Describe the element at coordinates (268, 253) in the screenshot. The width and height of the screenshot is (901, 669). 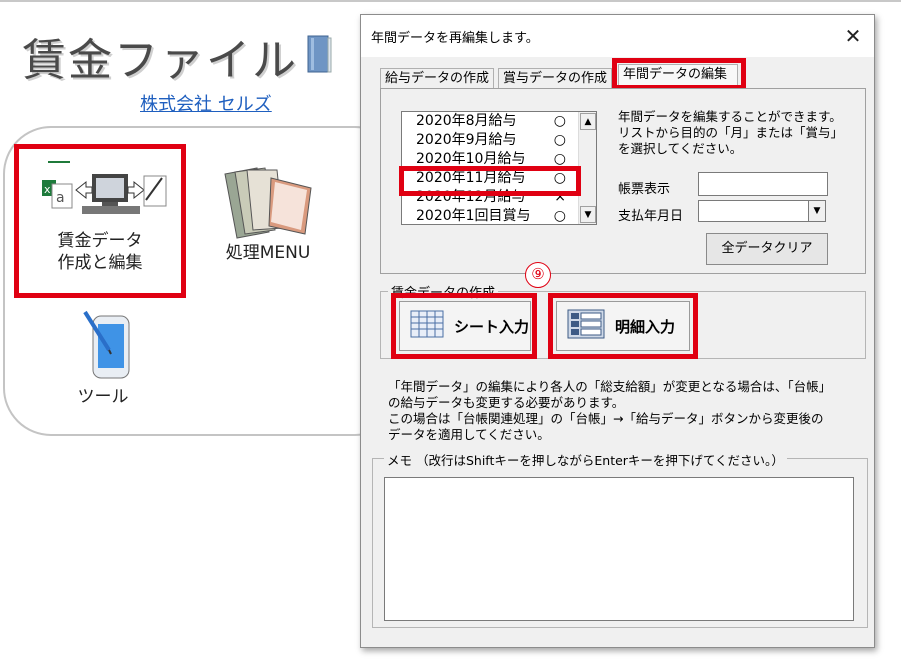
I see `menu-label: 処理MENU` at that location.